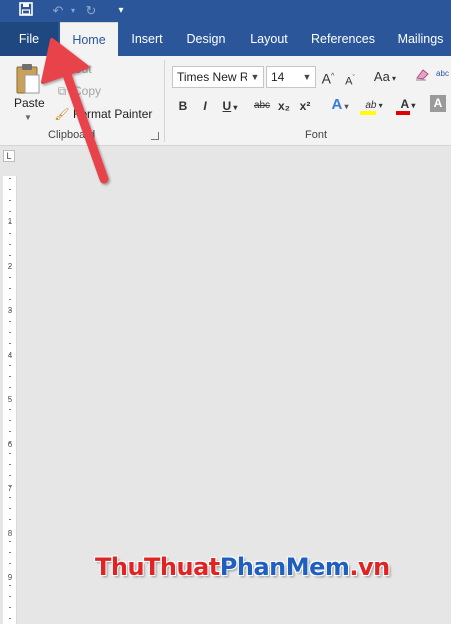  I want to click on italic-button: I, so click(205, 106).